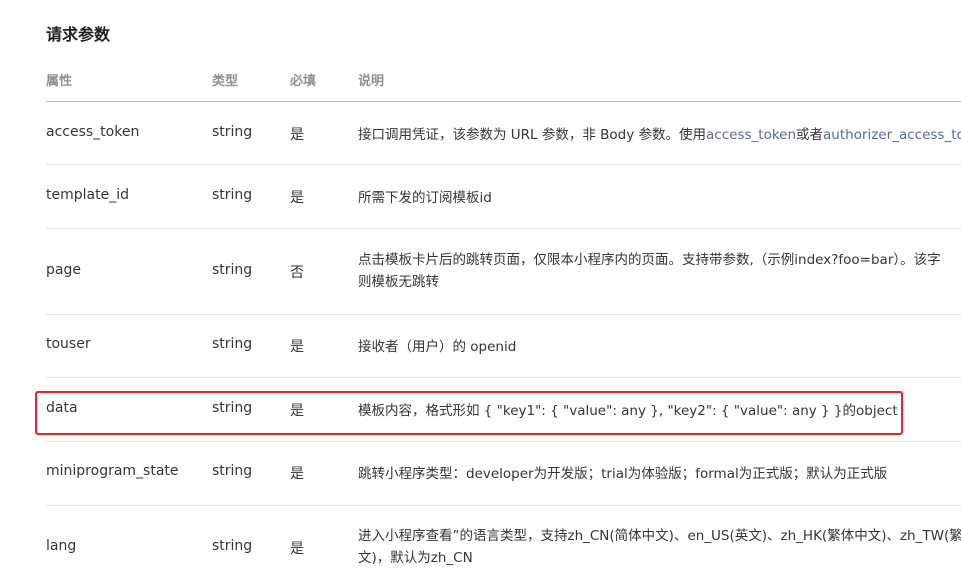  Describe the element at coordinates (68, 344) in the screenshot. I see `param-name: touser` at that location.